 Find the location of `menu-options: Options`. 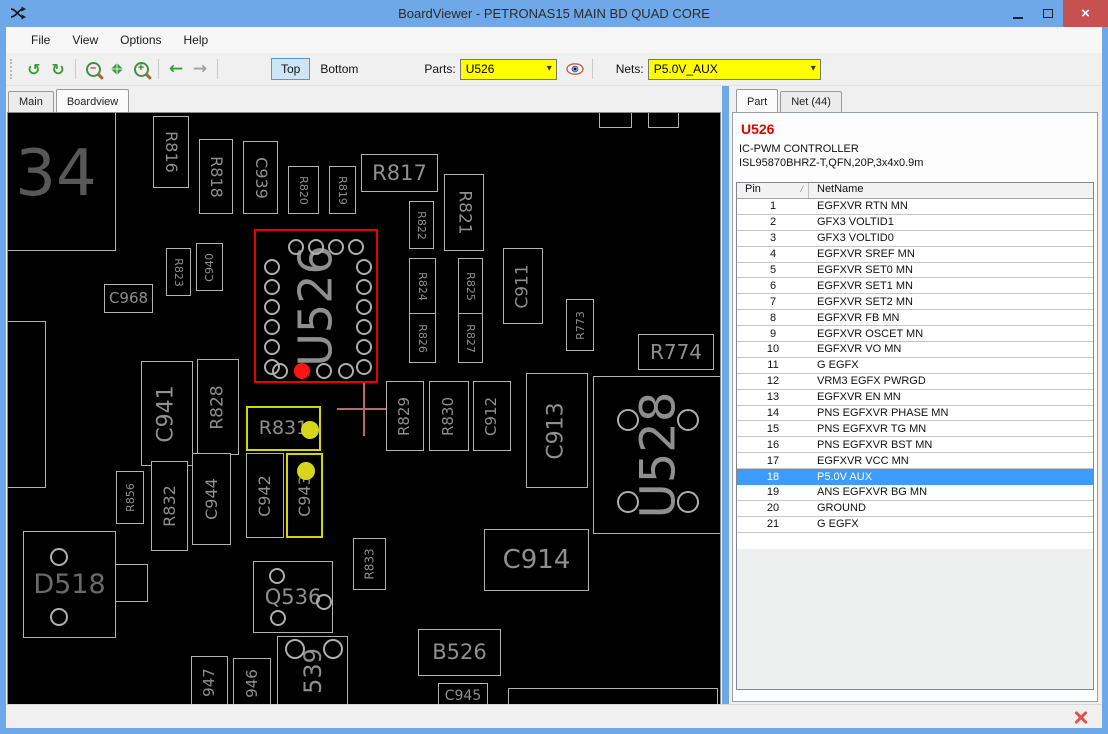

menu-options: Options is located at coordinates (140, 40).